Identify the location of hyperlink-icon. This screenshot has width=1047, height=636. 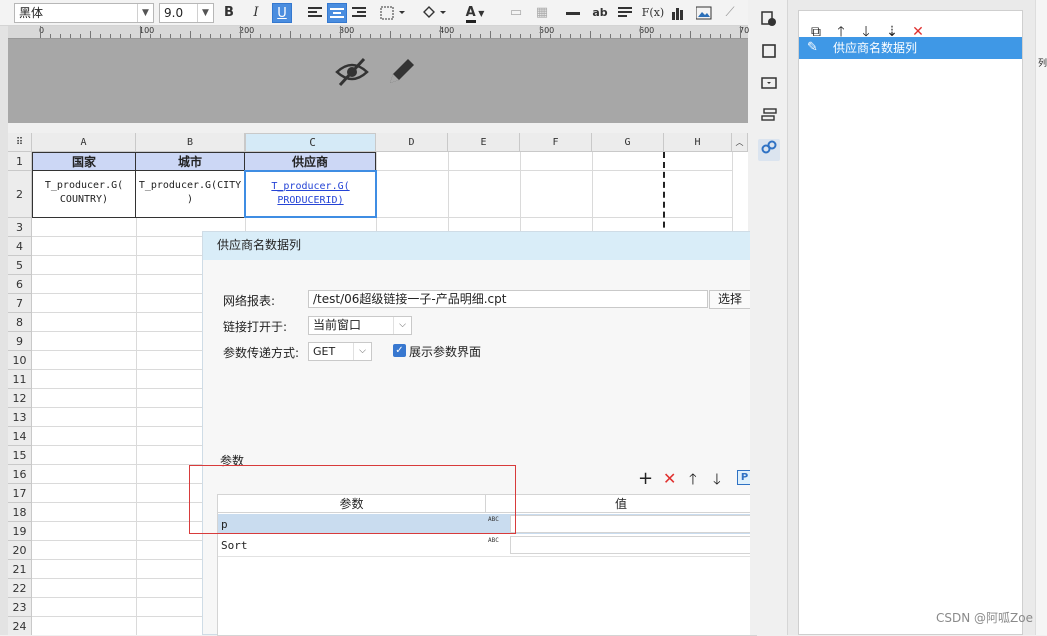
(769, 150).